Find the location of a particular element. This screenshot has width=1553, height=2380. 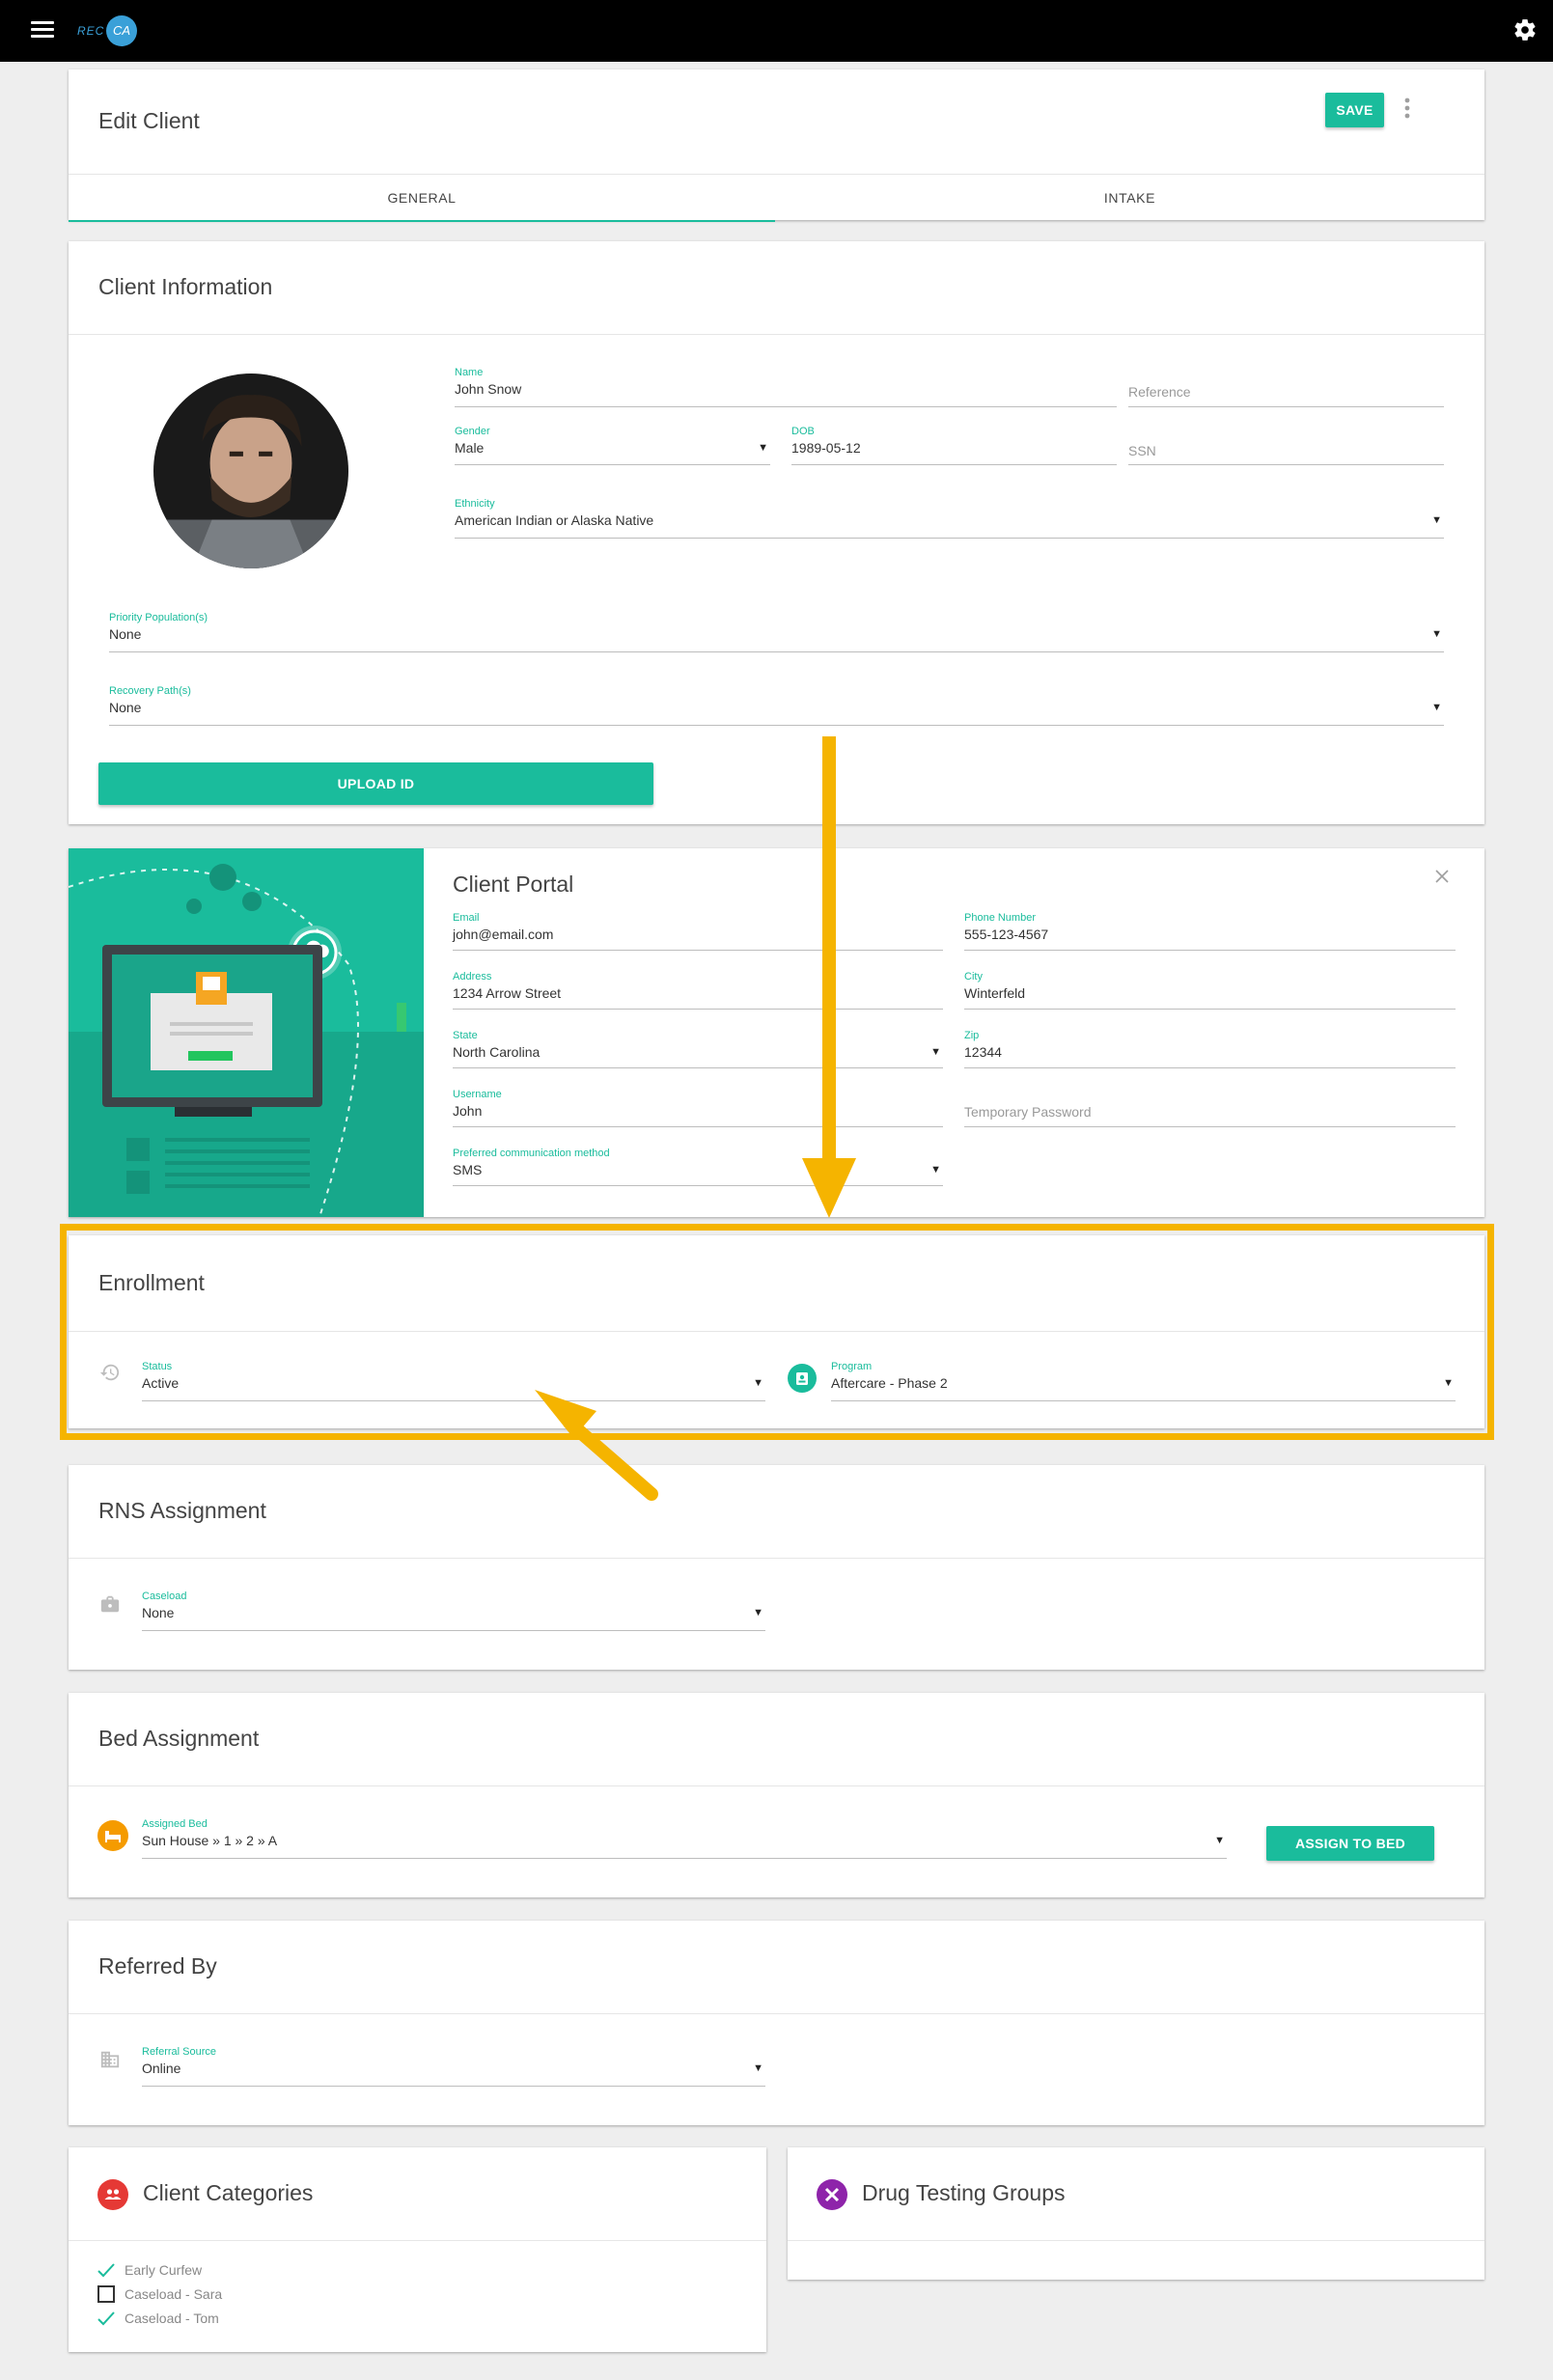

rns-assignment-card: RNS Assignment Caseload None ▼ is located at coordinates (776, 1568).